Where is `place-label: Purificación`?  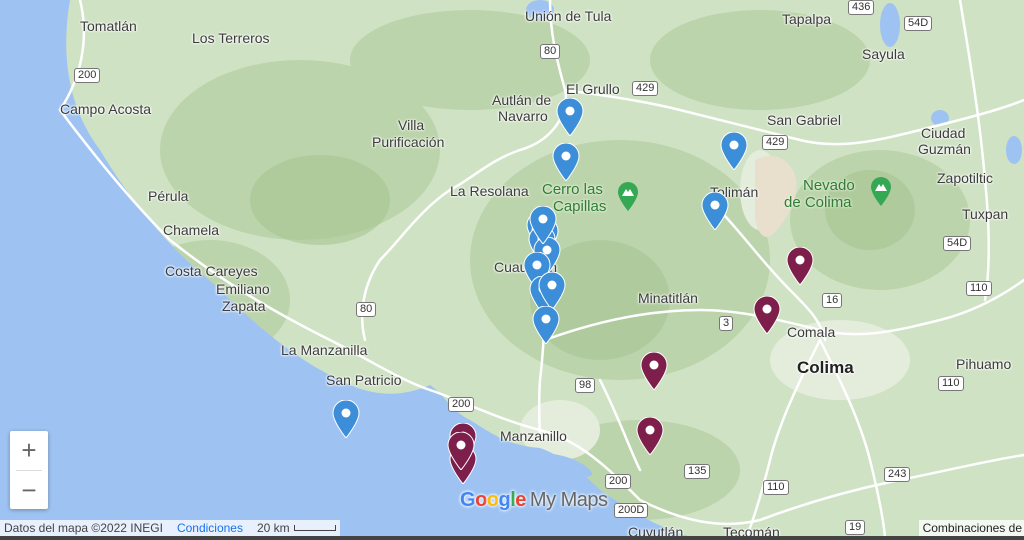
place-label: Purificación is located at coordinates (408, 142).